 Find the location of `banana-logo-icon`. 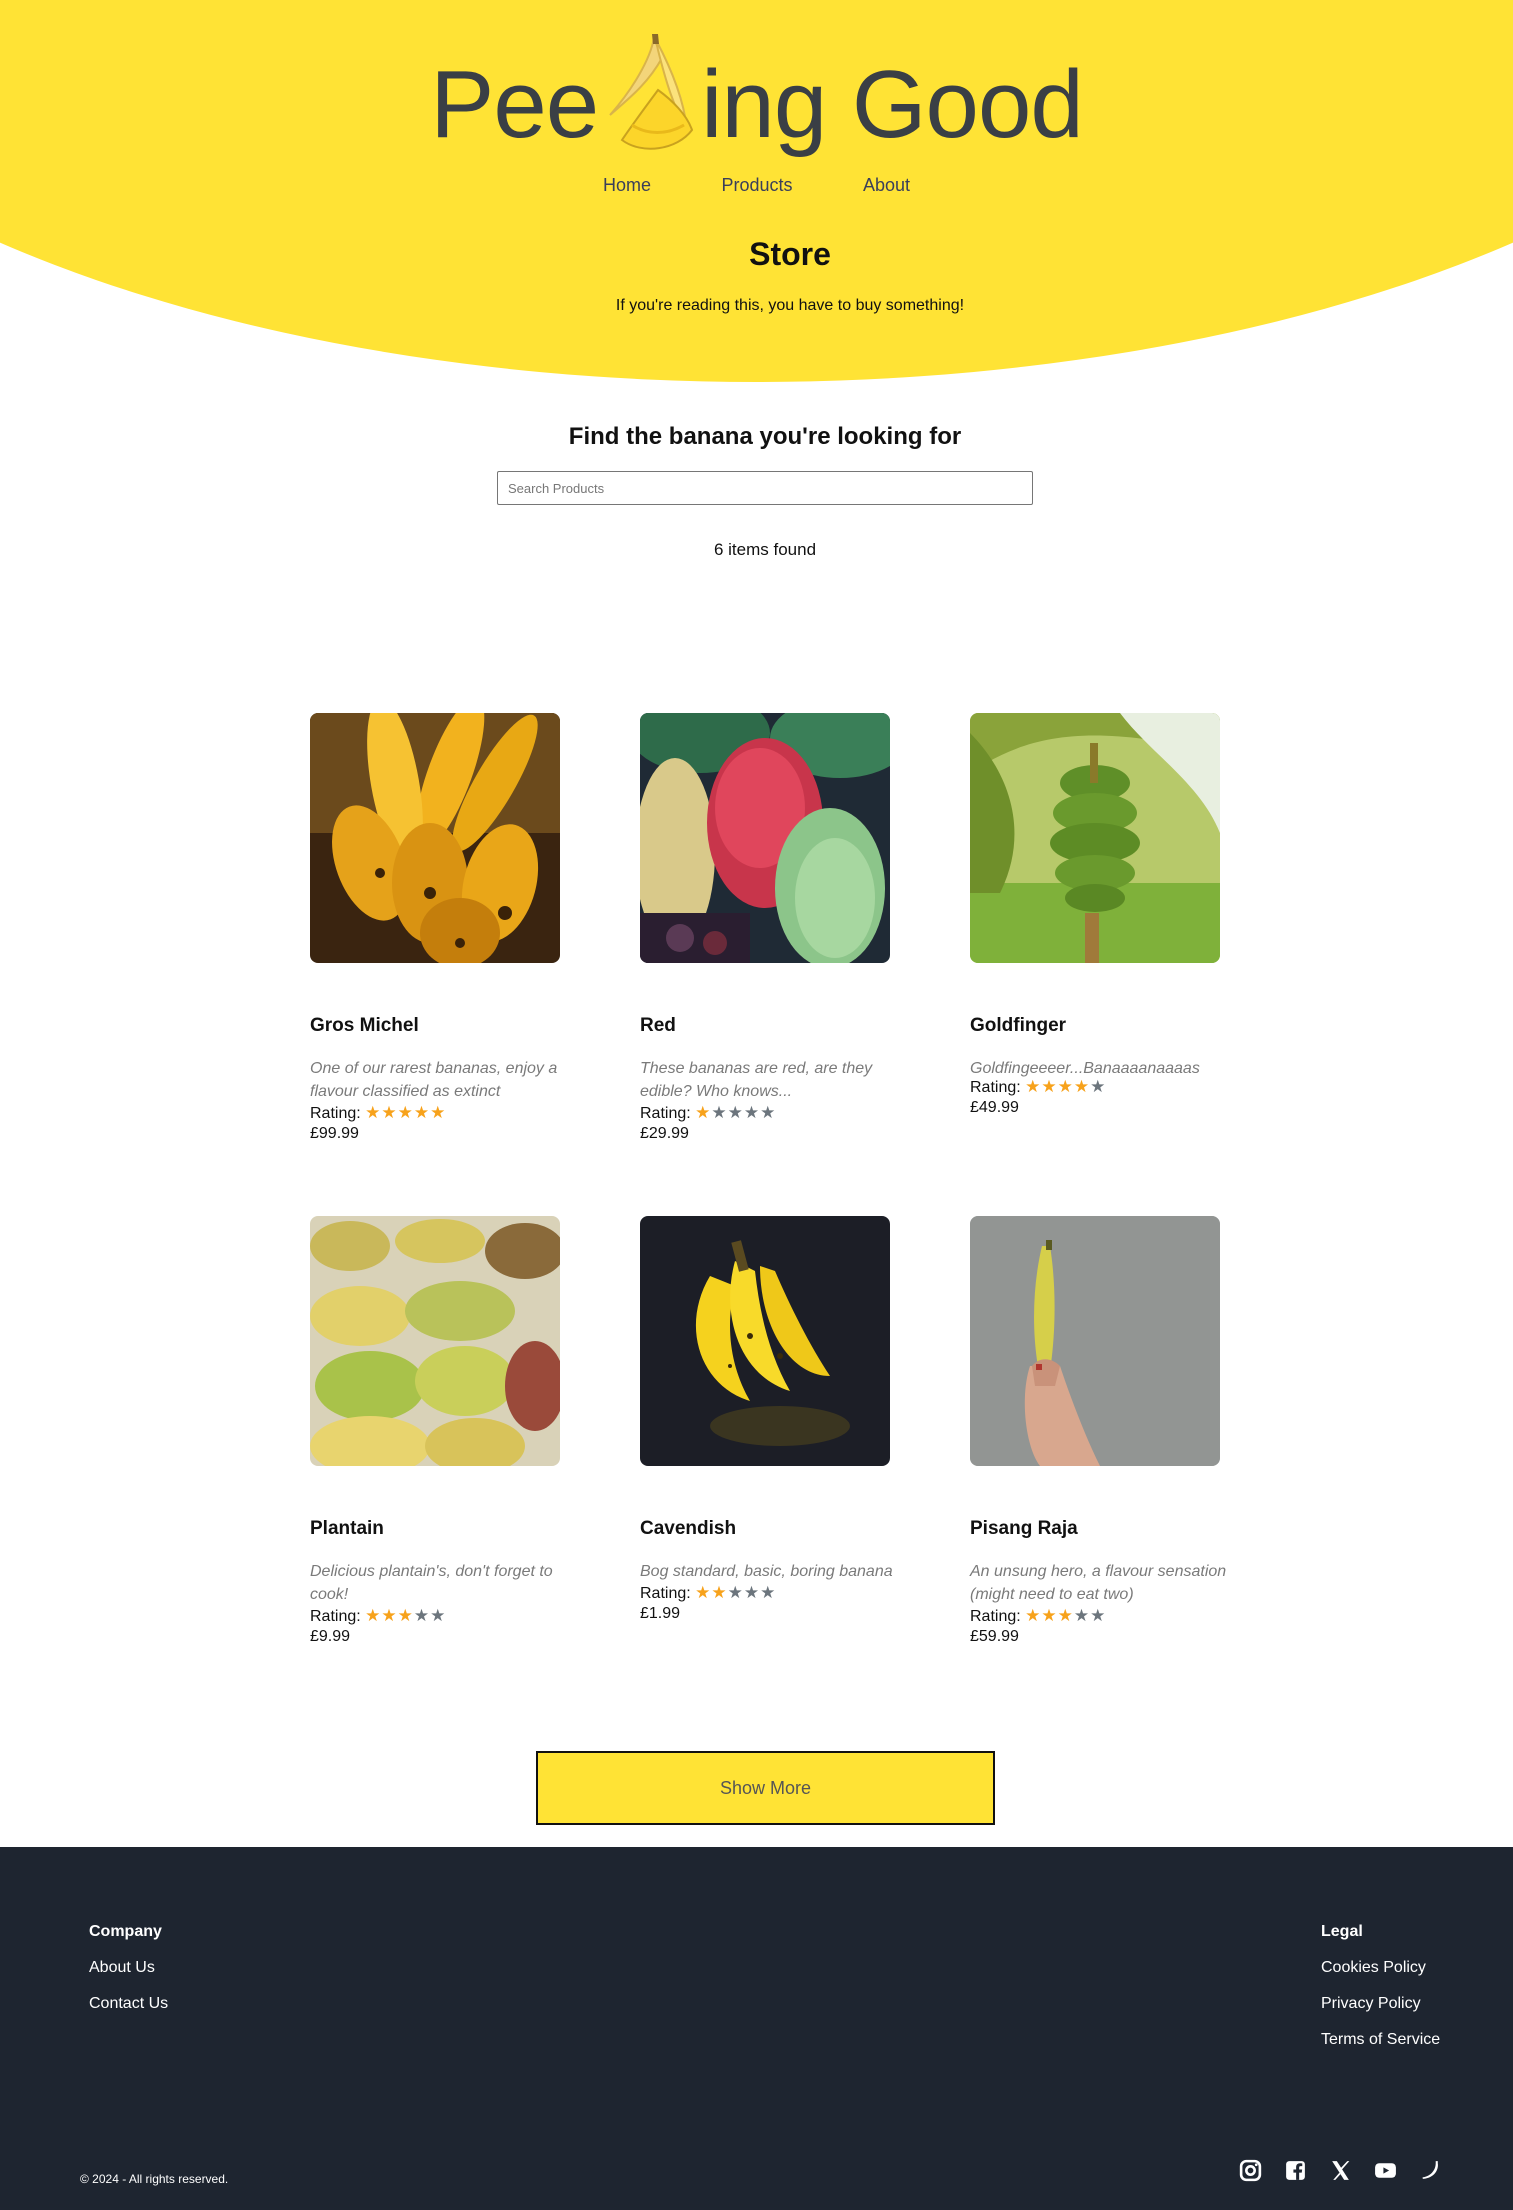

banana-logo-icon is located at coordinates (649, 95).